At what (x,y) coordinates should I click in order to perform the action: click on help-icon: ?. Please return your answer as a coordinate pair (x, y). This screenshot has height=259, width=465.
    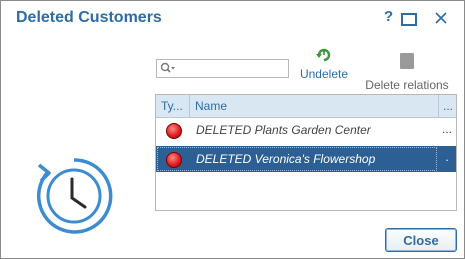
    Looking at the image, I should click on (388, 16).